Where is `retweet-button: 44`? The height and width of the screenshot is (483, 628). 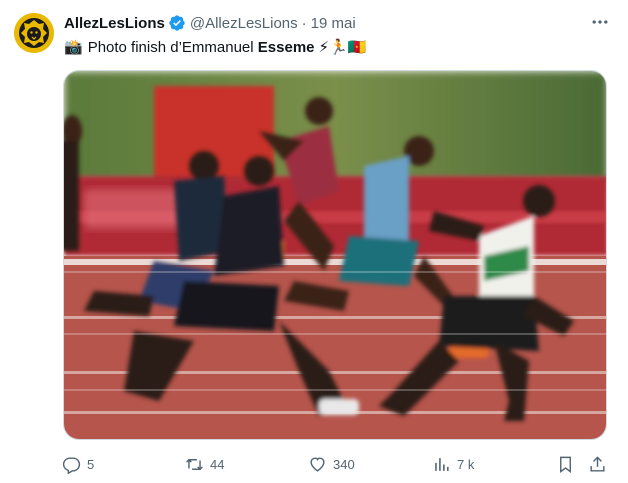 retweet-button: 44 is located at coordinates (204, 464).